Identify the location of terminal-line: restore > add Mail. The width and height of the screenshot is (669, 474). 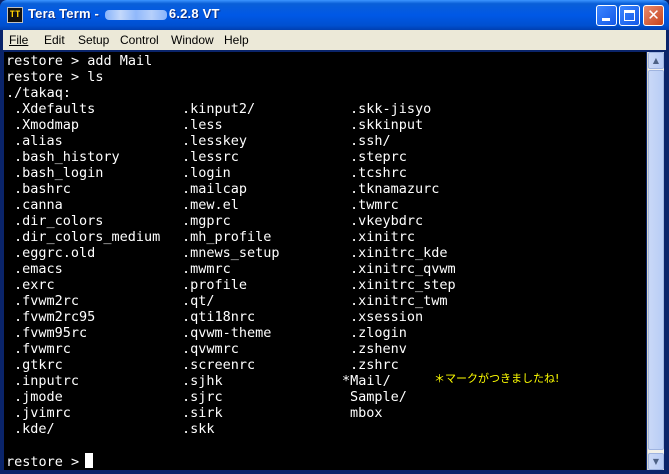
(79, 61).